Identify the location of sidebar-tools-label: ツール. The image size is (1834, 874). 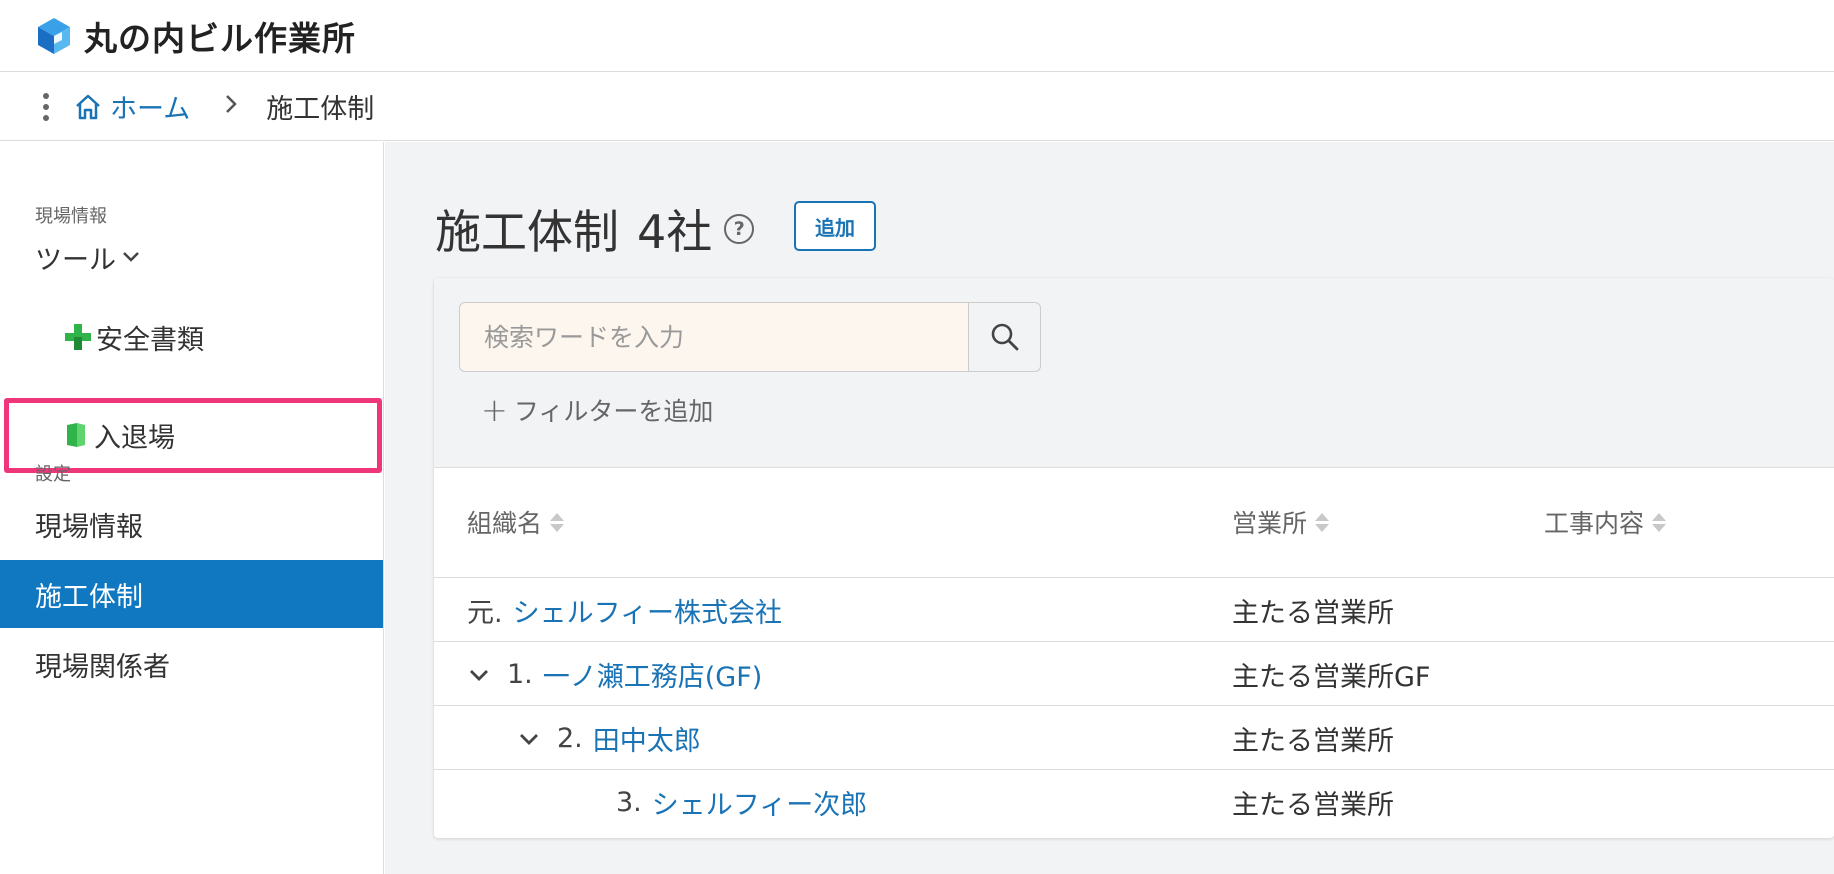
(75, 260).